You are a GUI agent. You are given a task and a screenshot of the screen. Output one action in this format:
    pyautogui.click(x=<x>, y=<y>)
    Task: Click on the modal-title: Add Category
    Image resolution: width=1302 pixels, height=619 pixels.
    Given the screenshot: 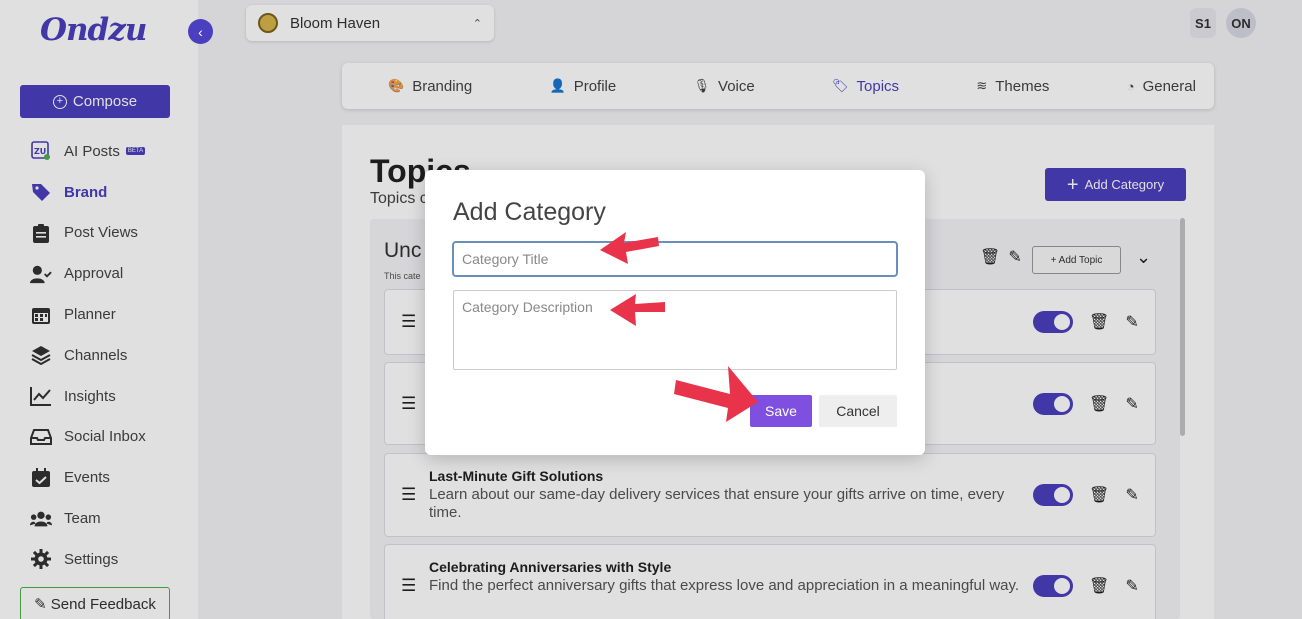 What is the action you would take?
    pyautogui.click(x=529, y=212)
    